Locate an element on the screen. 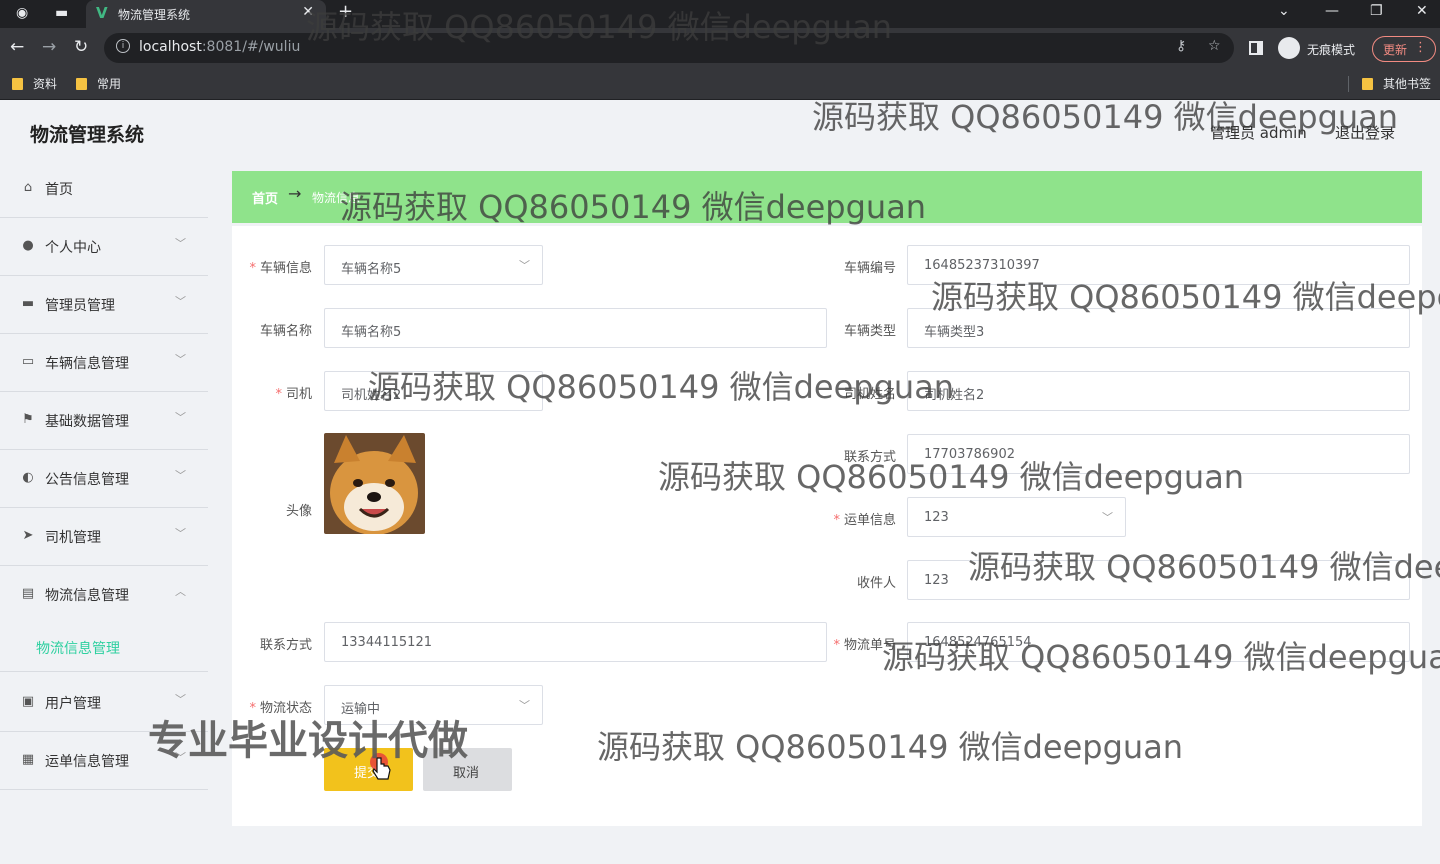 The width and height of the screenshot is (1440, 864). browser-tab: V 物流管理系统 ✕ is located at coordinates (206, 14).